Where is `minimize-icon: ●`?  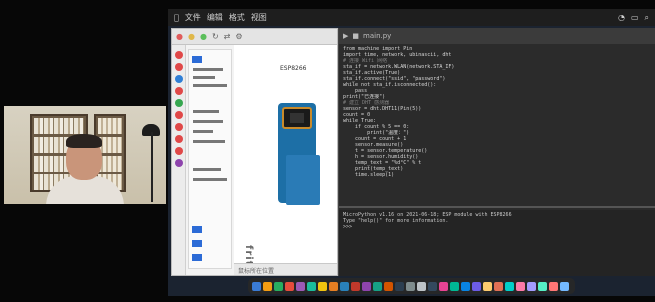
minimize-icon: ● is located at coordinates (191, 36).